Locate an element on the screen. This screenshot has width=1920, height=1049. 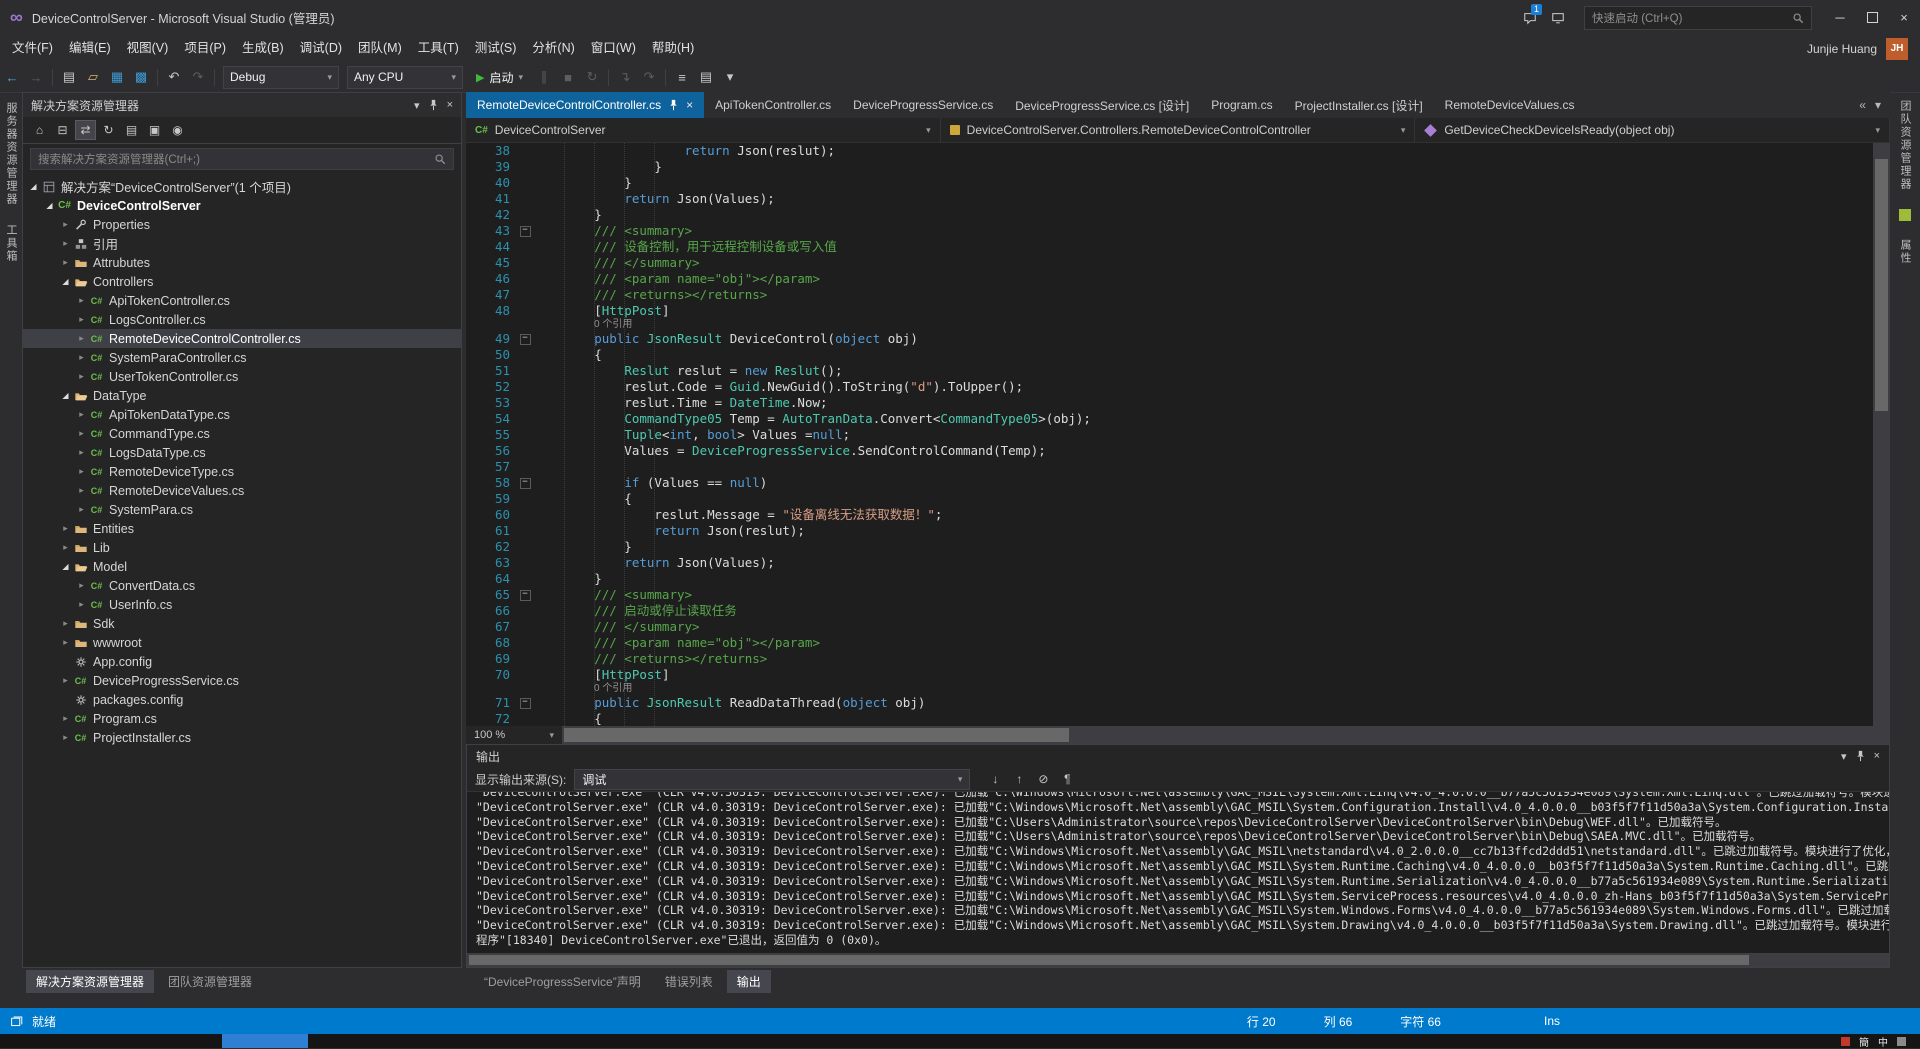
tree-item-12: ▸ C# ApiTokenDataType.cs is located at coordinates (242, 414).